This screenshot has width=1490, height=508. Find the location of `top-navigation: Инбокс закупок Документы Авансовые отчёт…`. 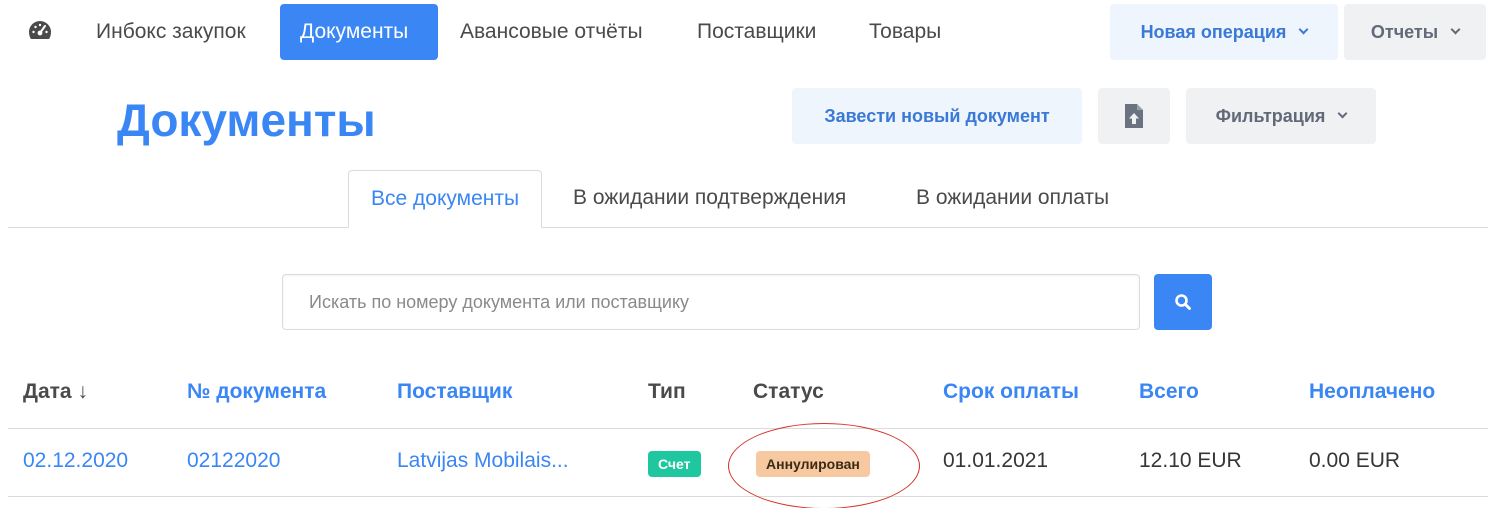

top-navigation: Инбокс закупок Документы Авансовые отчёт… is located at coordinates (745, 32).